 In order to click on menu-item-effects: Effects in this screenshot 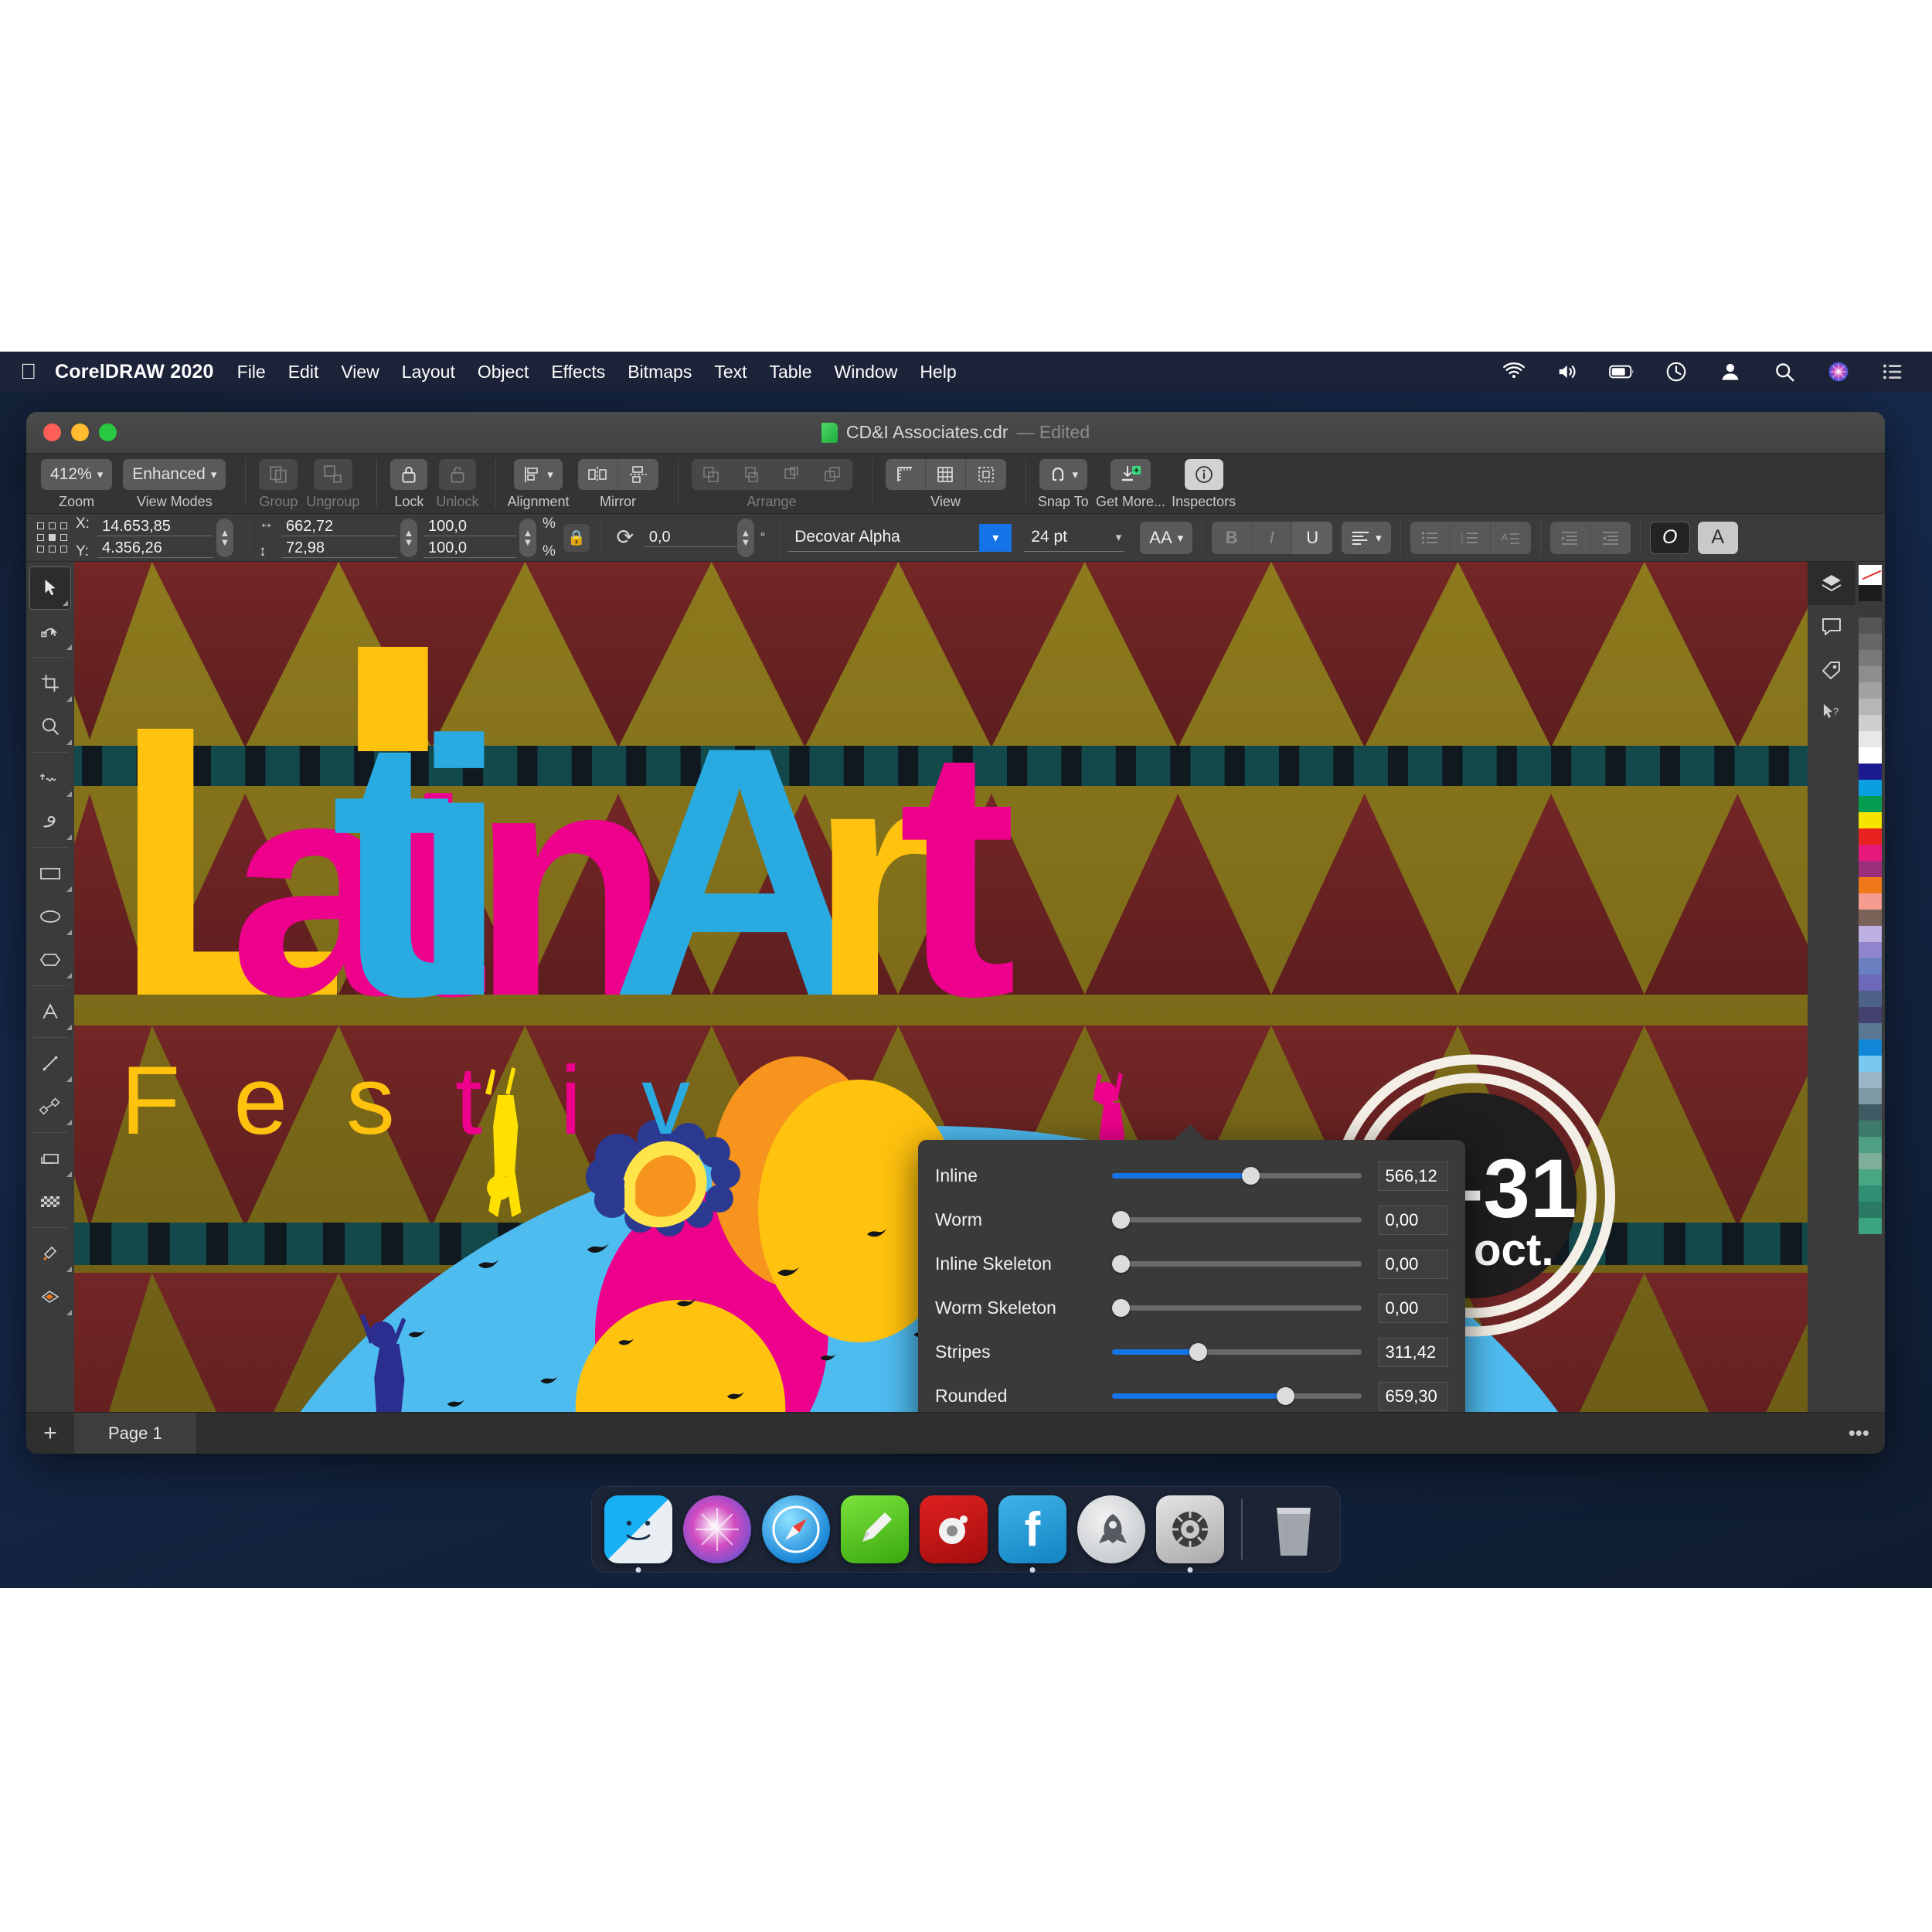, I will do `click(578, 372)`.